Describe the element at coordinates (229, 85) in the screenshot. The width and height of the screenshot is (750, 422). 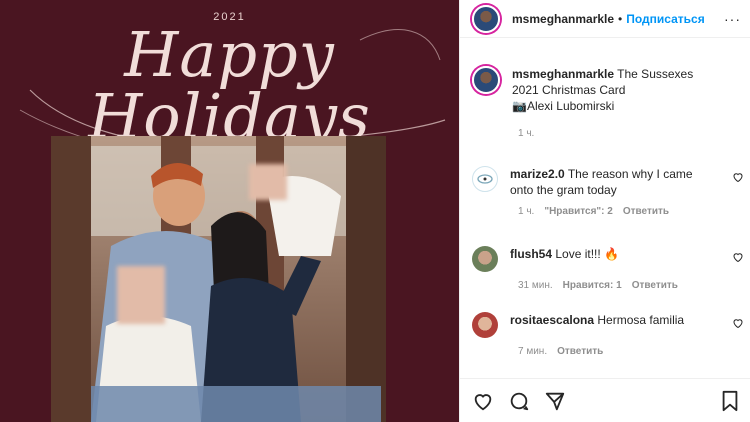
I see `greeting-headline: Happy Holidays` at that location.